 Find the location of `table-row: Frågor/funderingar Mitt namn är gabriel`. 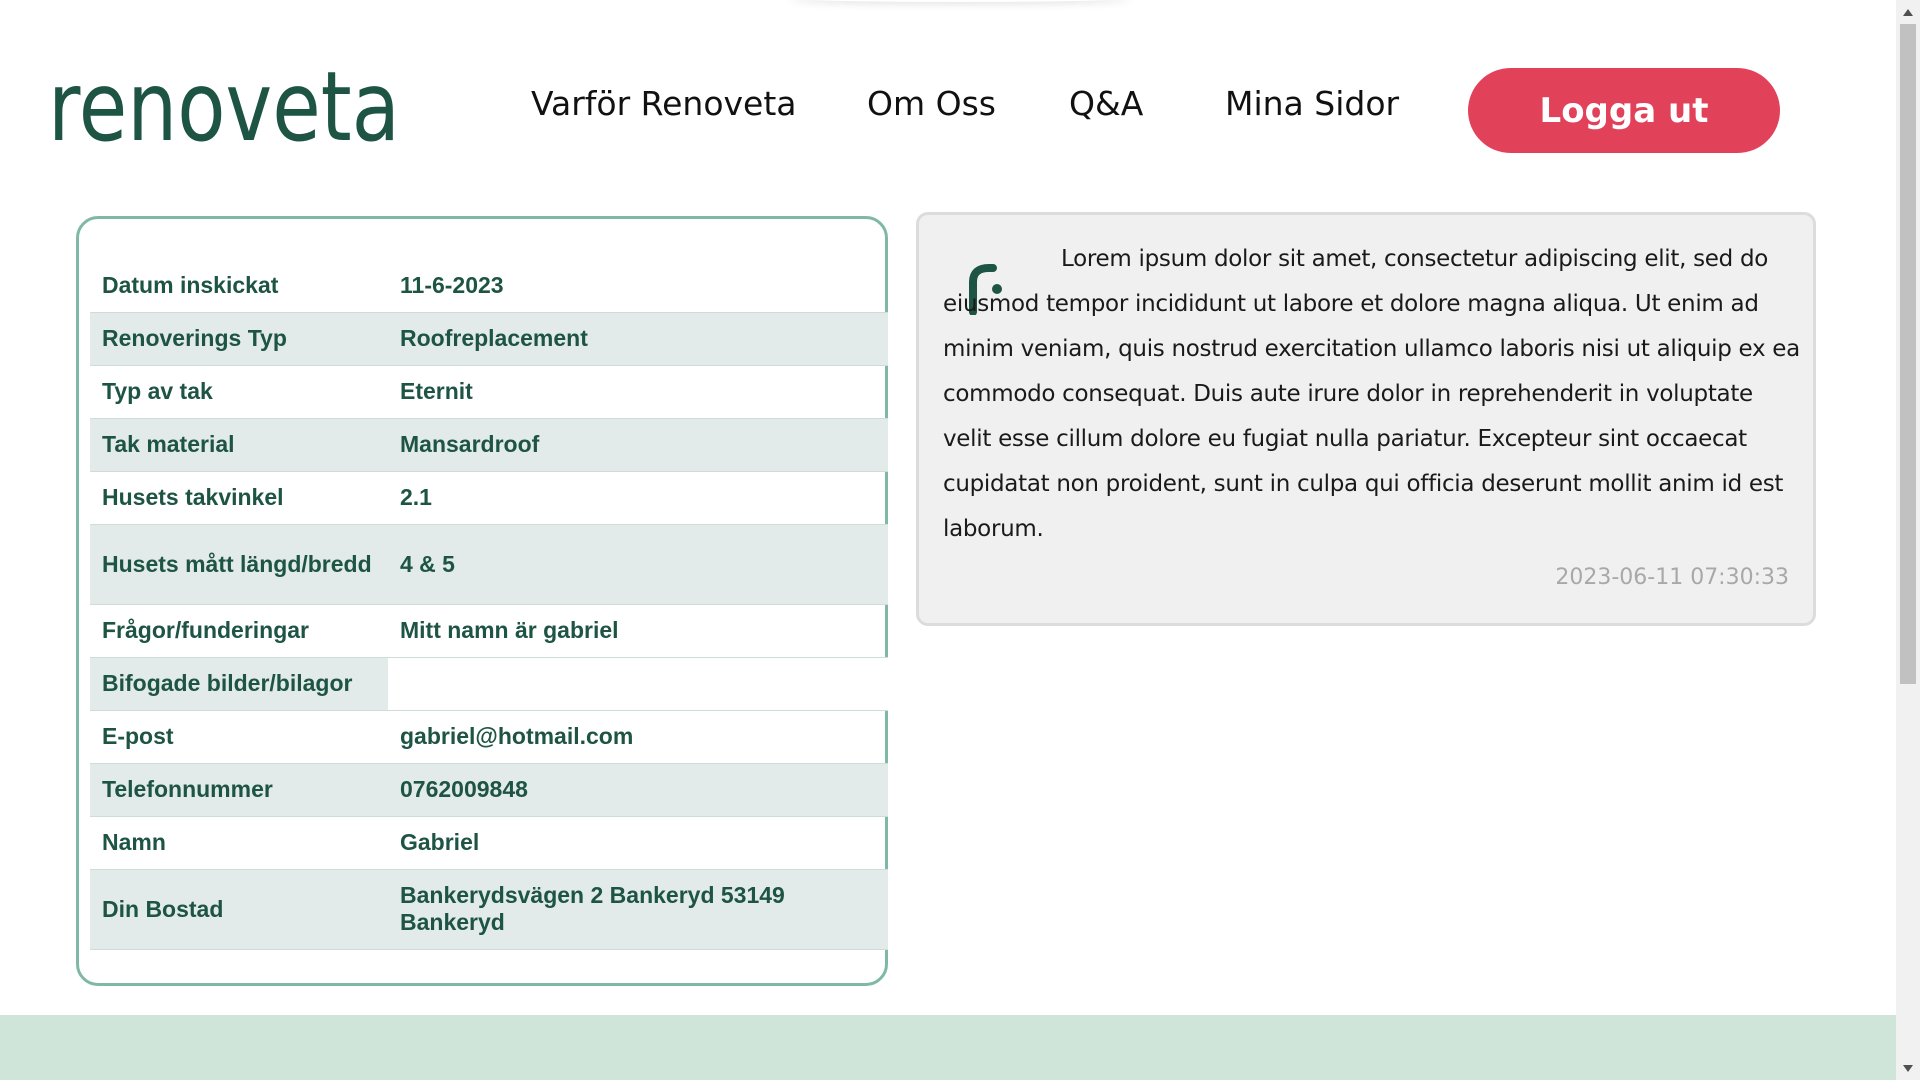

table-row: Frågor/funderingar Mitt namn är gabriel is located at coordinates (489, 631).